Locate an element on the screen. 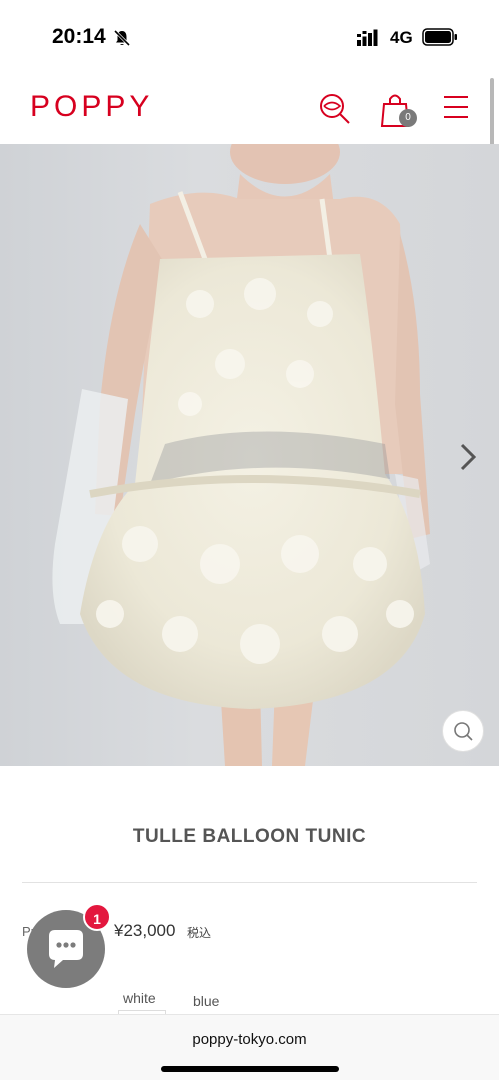 The height and width of the screenshot is (1080, 499). menu-icon is located at coordinates (456, 107).